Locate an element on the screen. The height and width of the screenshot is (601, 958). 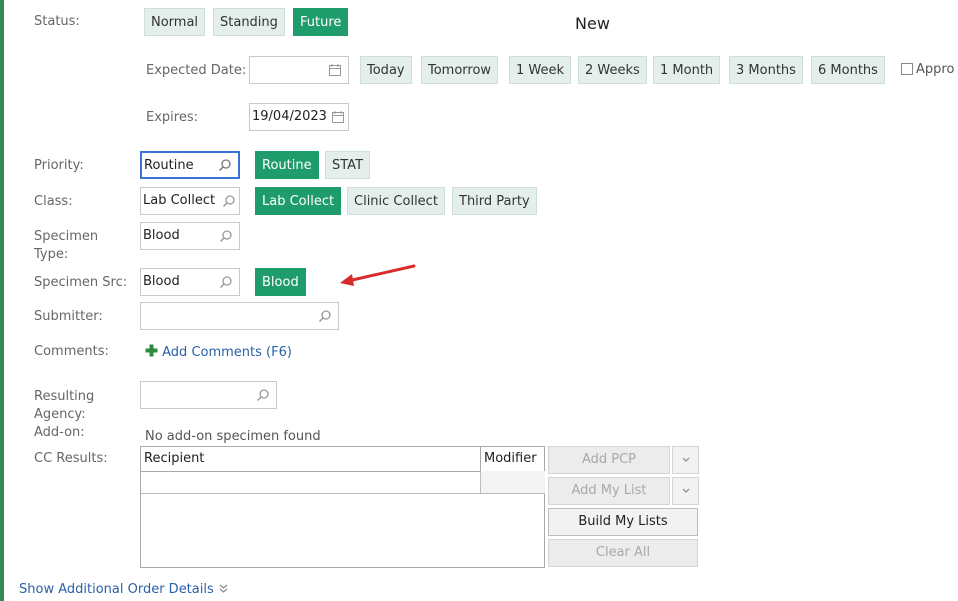
class-value: Lab Collect is located at coordinates (179, 200).